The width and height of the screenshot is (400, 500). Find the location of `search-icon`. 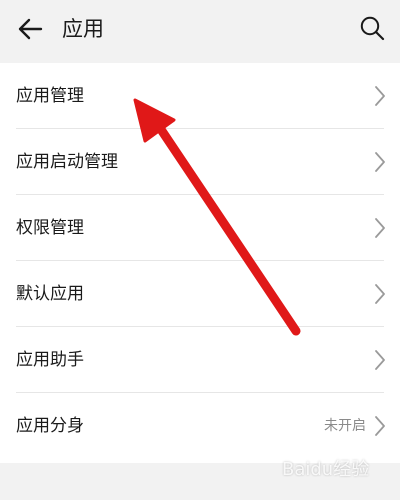

search-icon is located at coordinates (372, 28).